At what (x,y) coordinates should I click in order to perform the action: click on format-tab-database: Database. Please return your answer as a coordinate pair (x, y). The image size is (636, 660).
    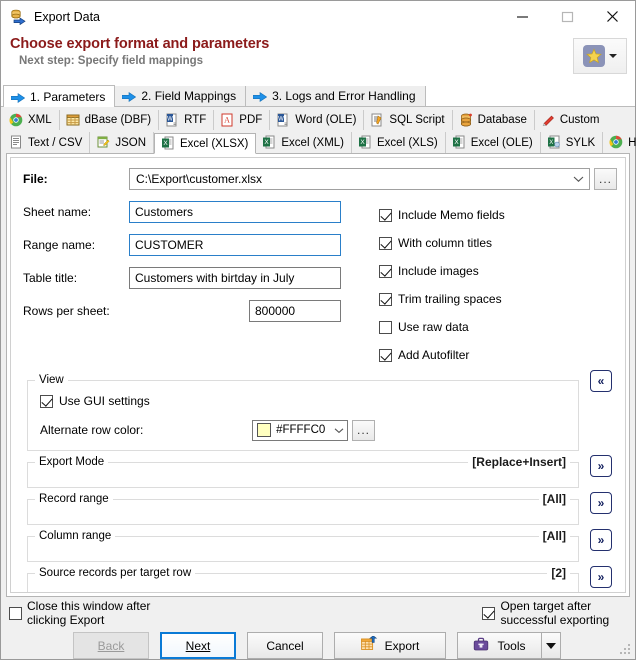
    Looking at the image, I should click on (494, 120).